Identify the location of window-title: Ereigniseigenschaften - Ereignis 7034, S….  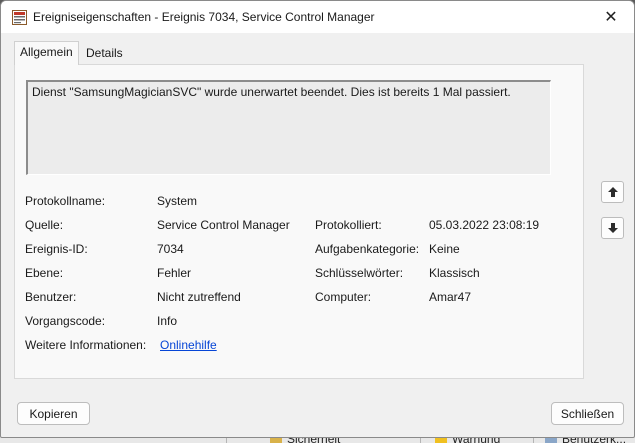
(204, 17).